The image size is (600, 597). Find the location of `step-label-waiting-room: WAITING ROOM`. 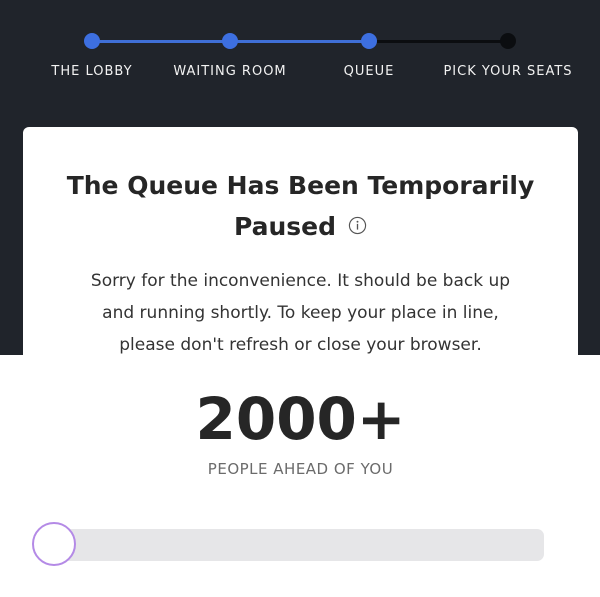

step-label-waiting-room: WAITING ROOM is located at coordinates (230, 71).